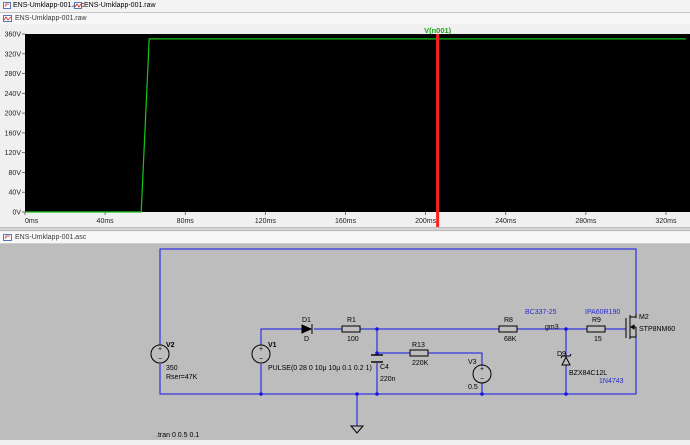 This screenshot has height=445, width=690. What do you see at coordinates (13, 114) in the screenshot?
I see `y-tick-label: 200V` at bounding box center [13, 114].